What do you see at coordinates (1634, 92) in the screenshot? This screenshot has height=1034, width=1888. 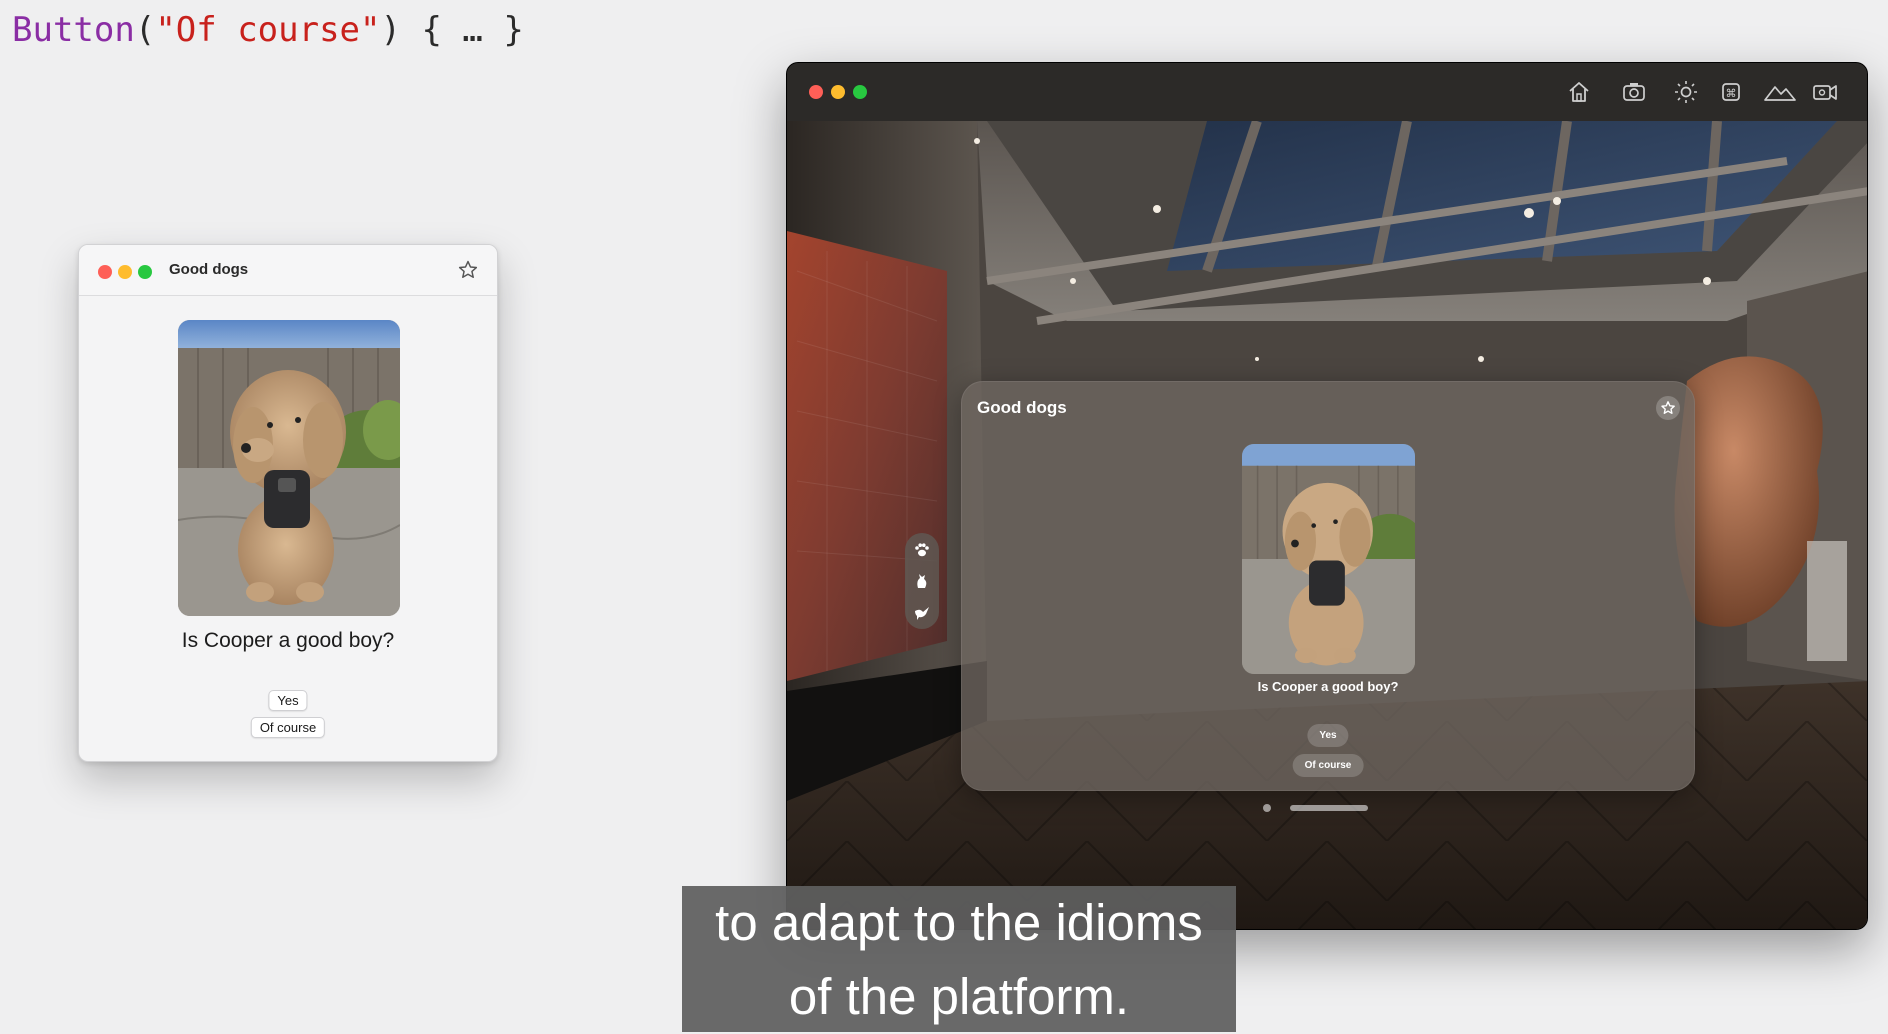 I see `camera-icon` at bounding box center [1634, 92].